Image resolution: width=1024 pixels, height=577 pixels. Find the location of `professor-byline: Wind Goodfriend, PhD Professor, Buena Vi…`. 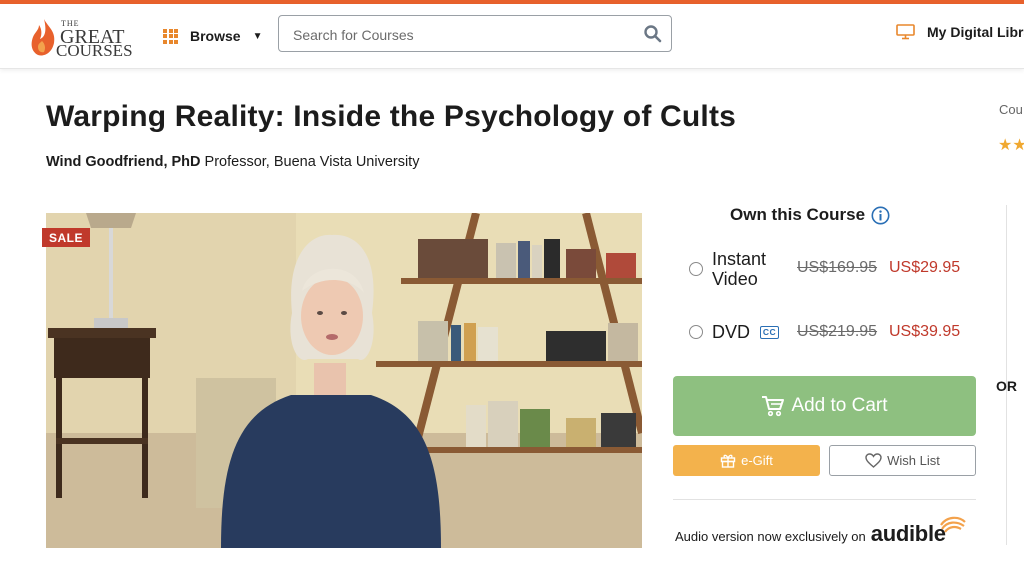

professor-byline: Wind Goodfriend, PhD Professor, Buena Vi… is located at coordinates (232, 162).